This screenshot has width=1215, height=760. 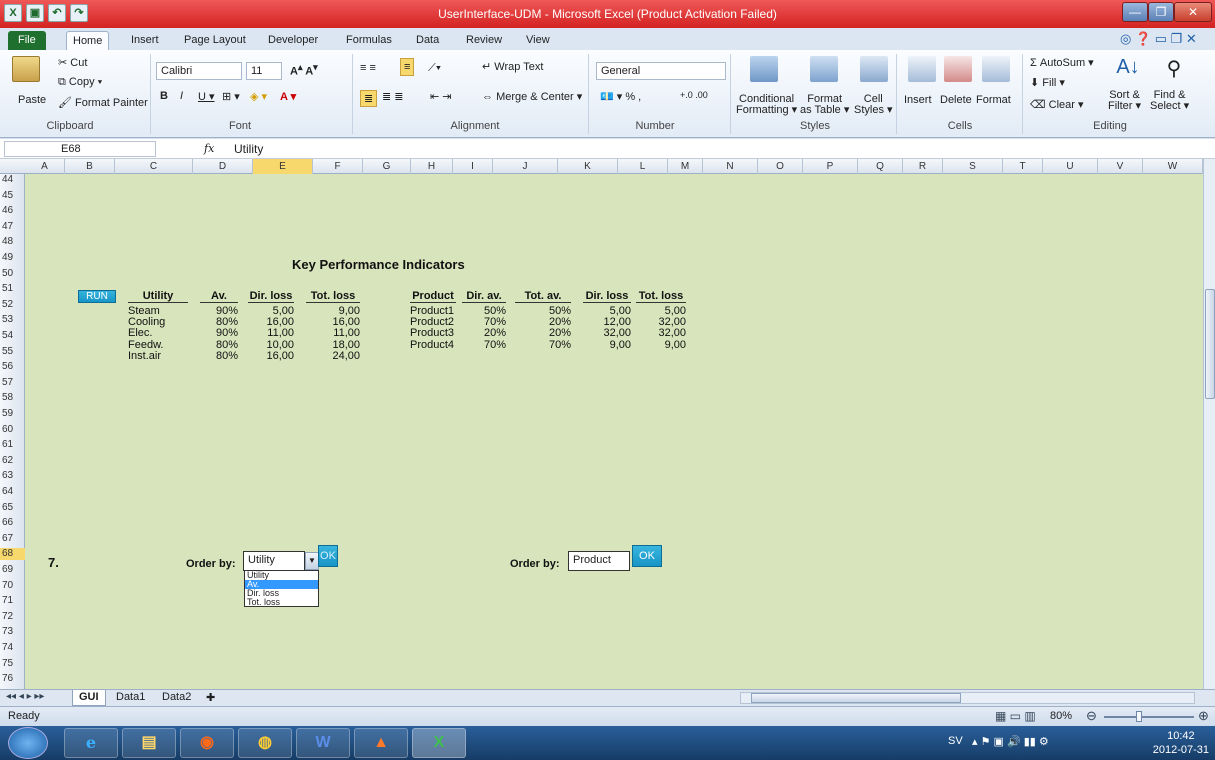 I want to click on row-header-70: 70, so click(x=12, y=586).